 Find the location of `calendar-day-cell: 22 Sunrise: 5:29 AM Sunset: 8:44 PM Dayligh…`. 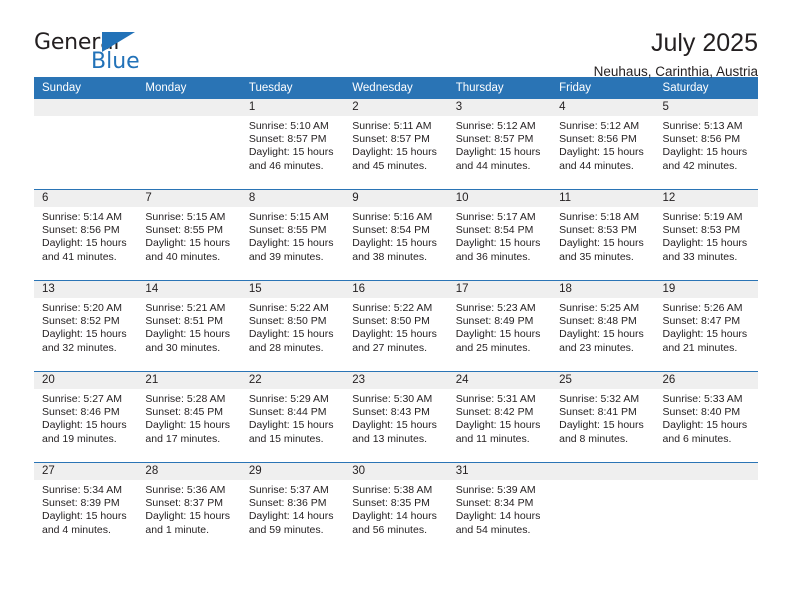

calendar-day-cell: 22 Sunrise: 5:29 AM Sunset: 8:44 PM Dayligh… is located at coordinates (292, 417).